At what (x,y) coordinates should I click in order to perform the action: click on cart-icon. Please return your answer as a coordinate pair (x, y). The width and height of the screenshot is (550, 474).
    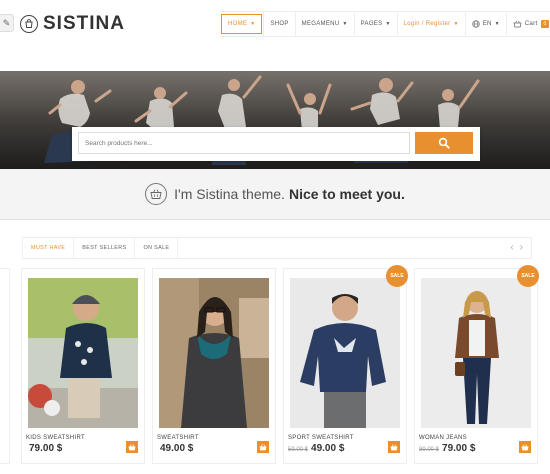
    Looking at the image, I should click on (517, 24).